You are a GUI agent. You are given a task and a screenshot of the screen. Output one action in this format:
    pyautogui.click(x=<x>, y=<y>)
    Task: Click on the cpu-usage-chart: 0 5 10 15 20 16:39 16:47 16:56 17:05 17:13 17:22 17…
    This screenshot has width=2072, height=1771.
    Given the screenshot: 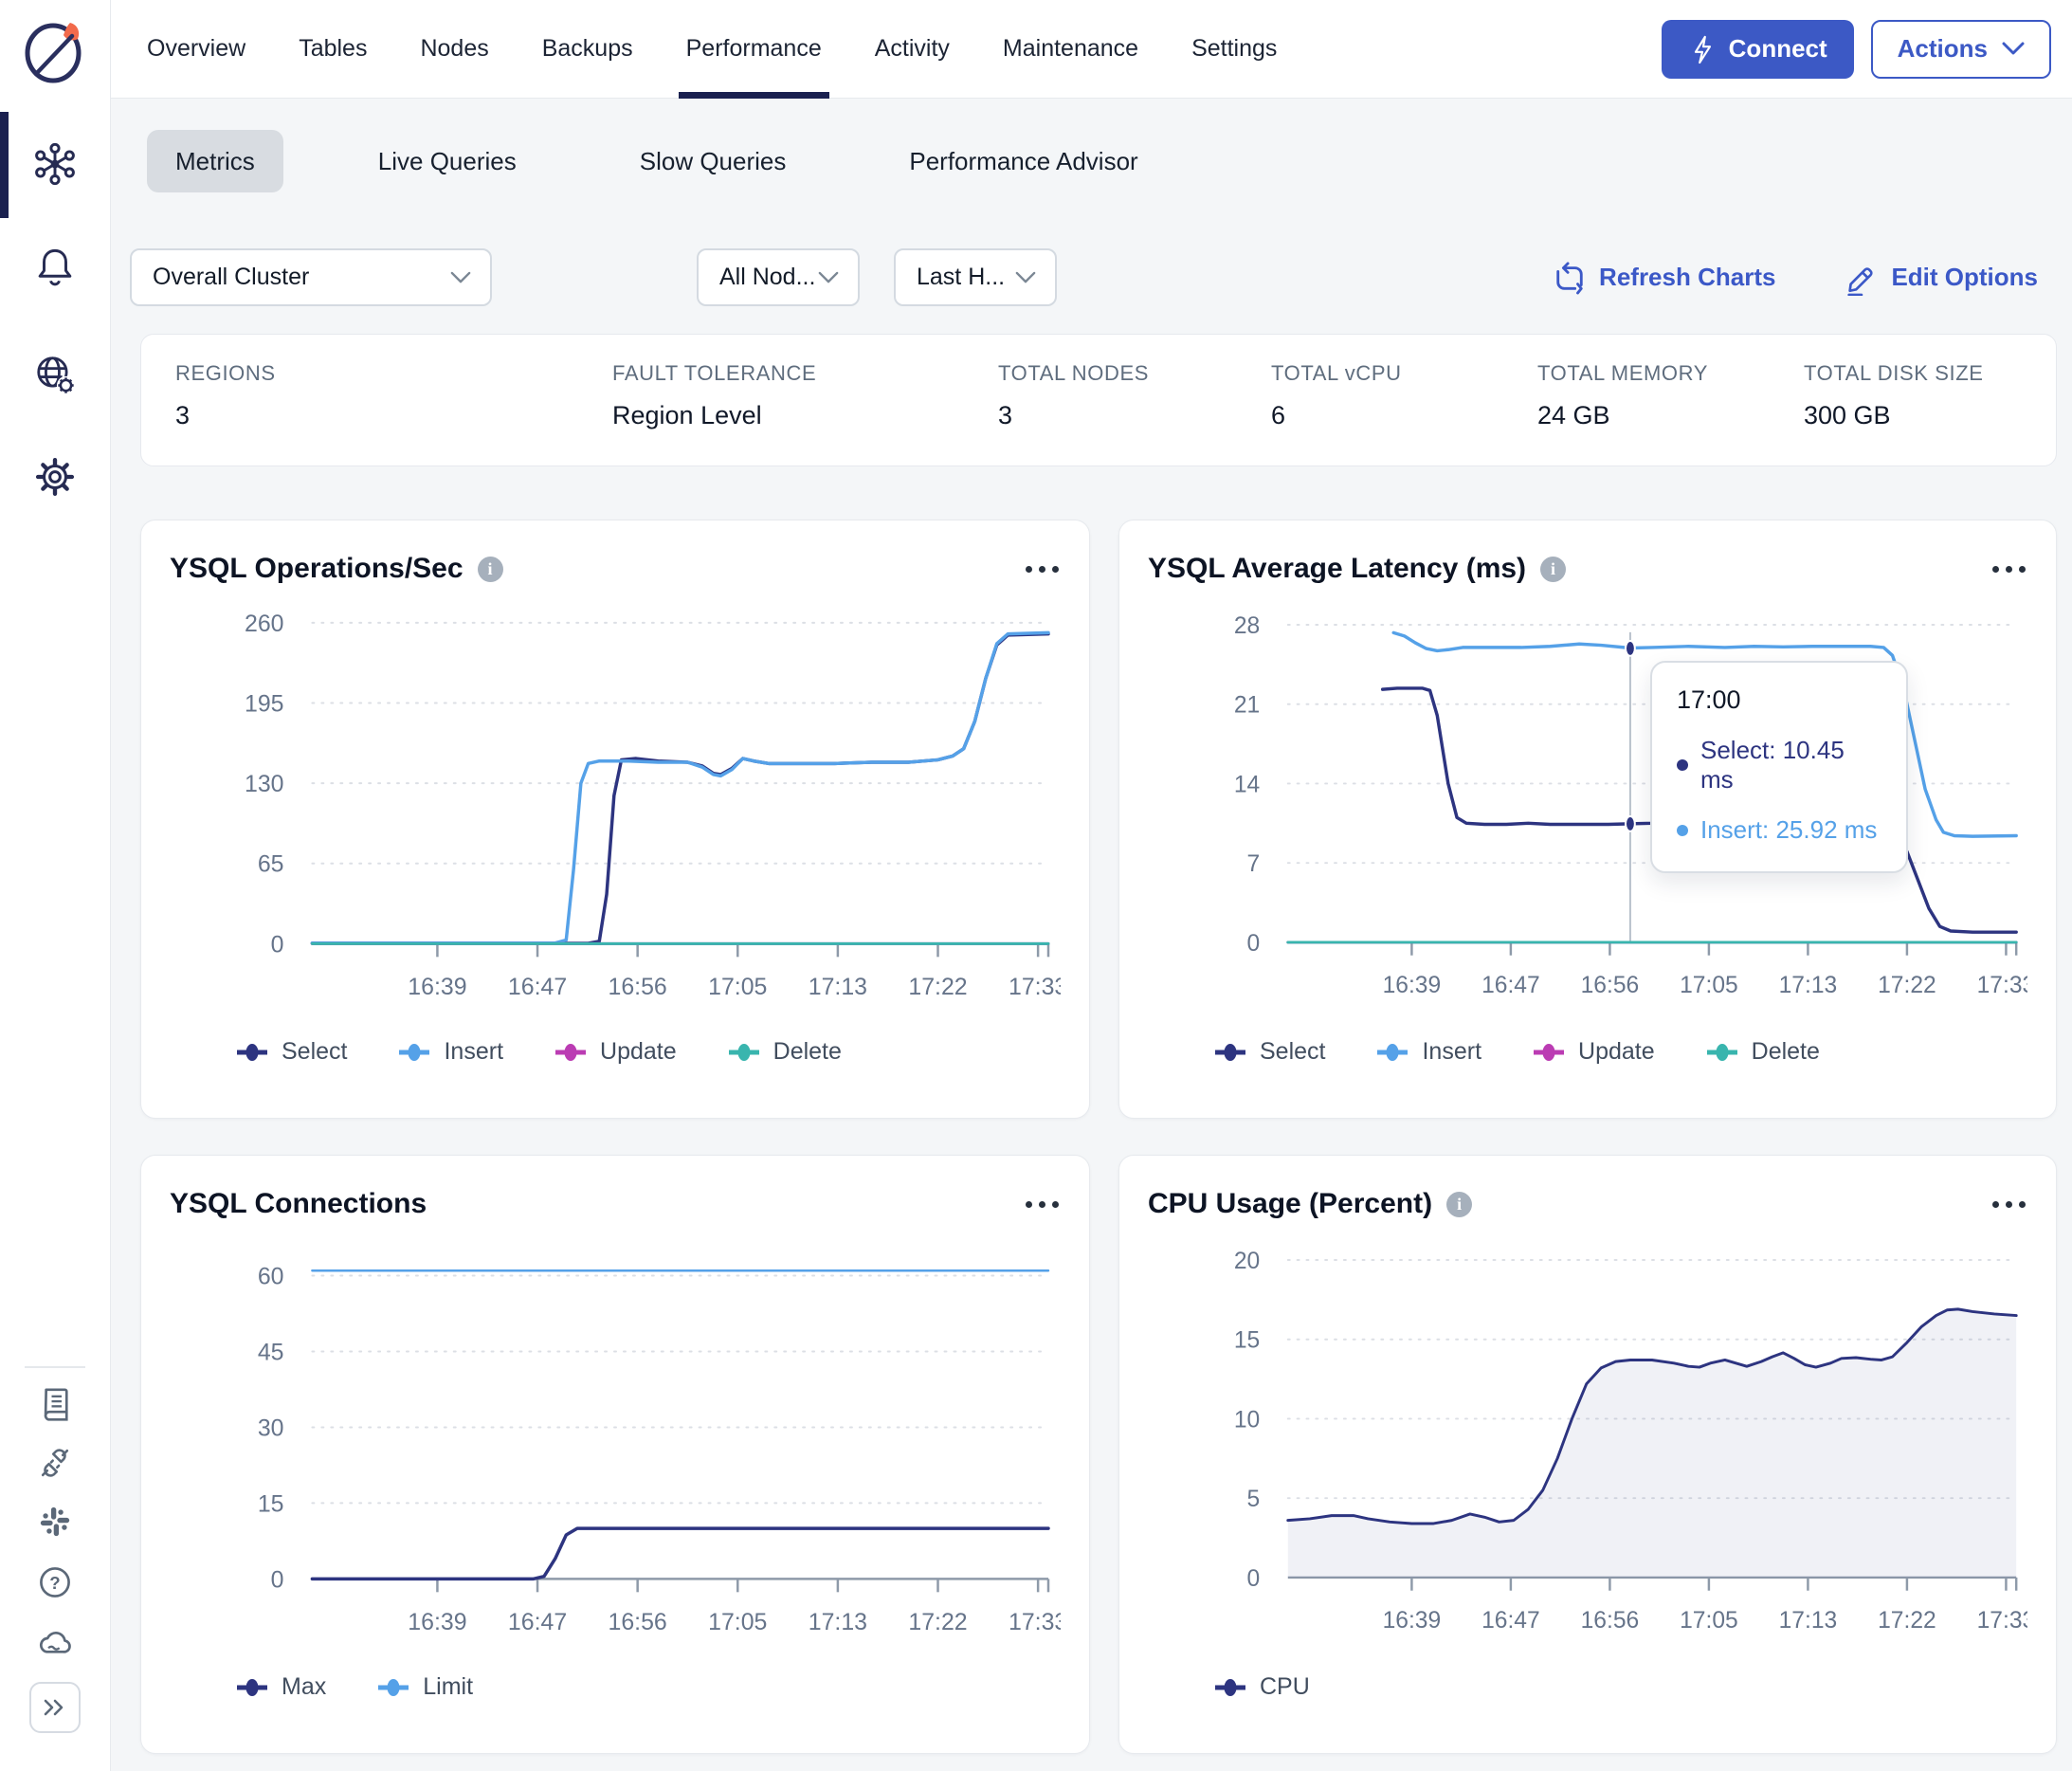 What is the action you would take?
    pyautogui.click(x=1587, y=1447)
    